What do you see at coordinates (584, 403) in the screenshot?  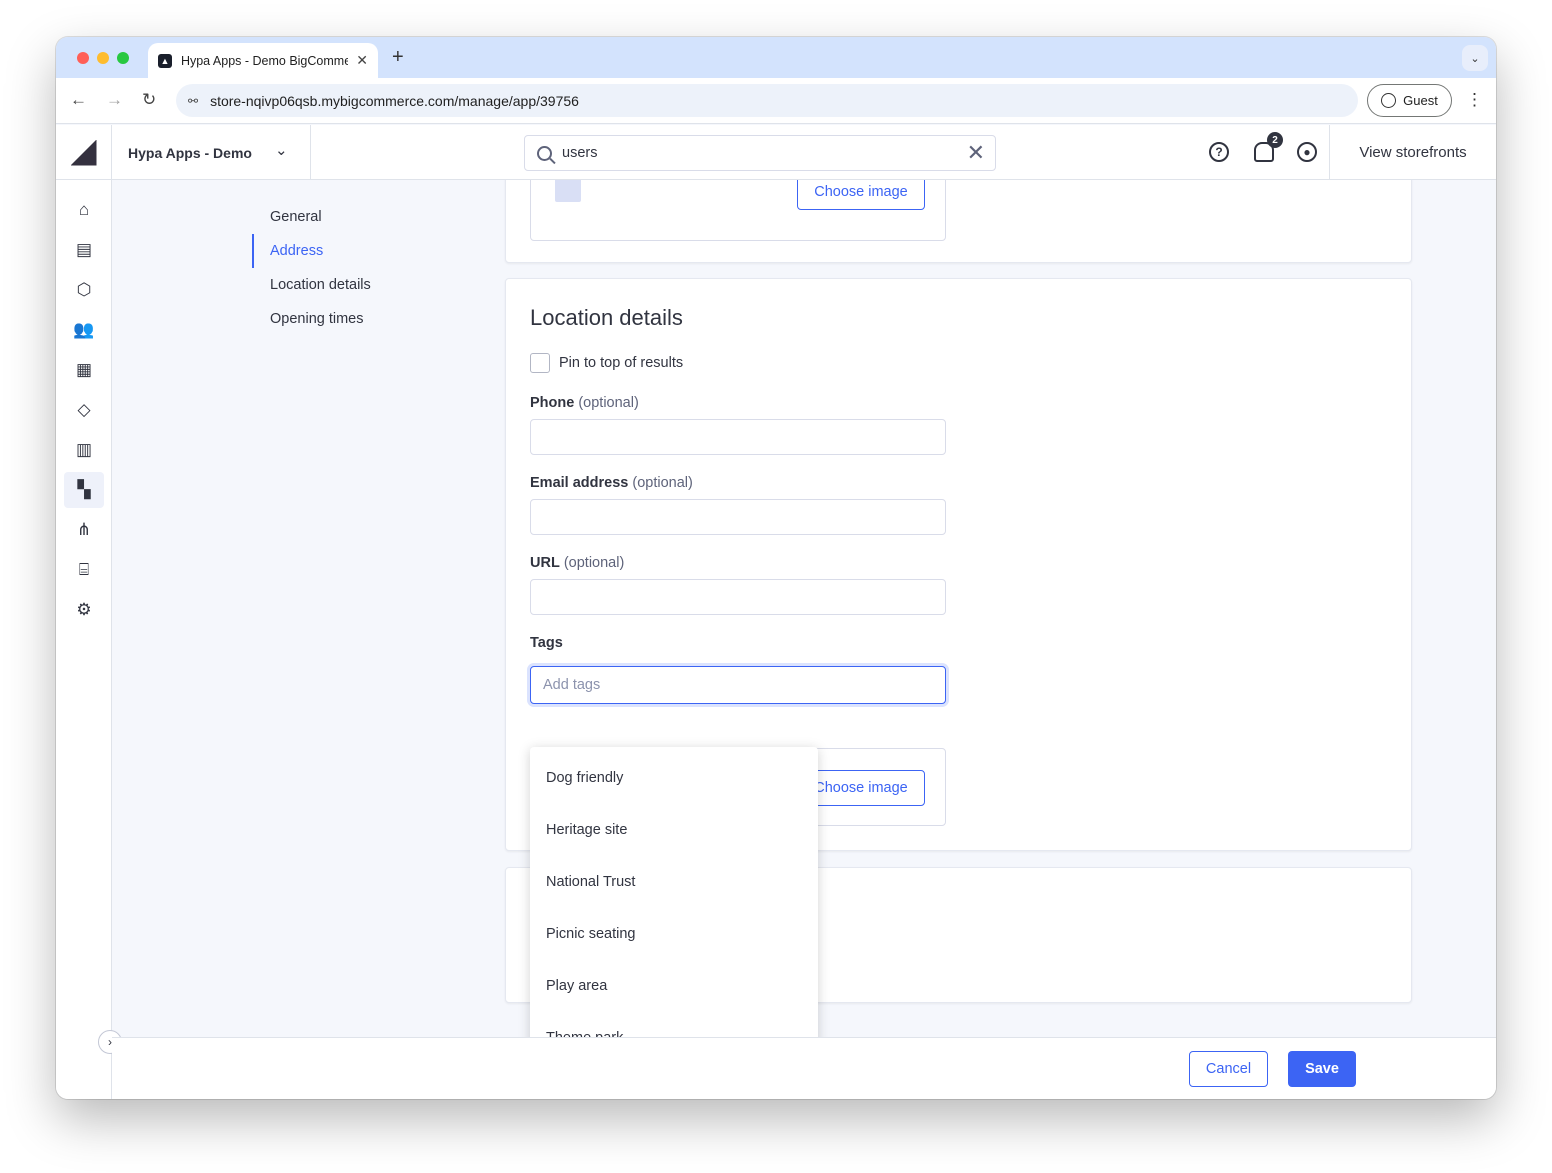 I see `phone-label: Phone (optional)` at bounding box center [584, 403].